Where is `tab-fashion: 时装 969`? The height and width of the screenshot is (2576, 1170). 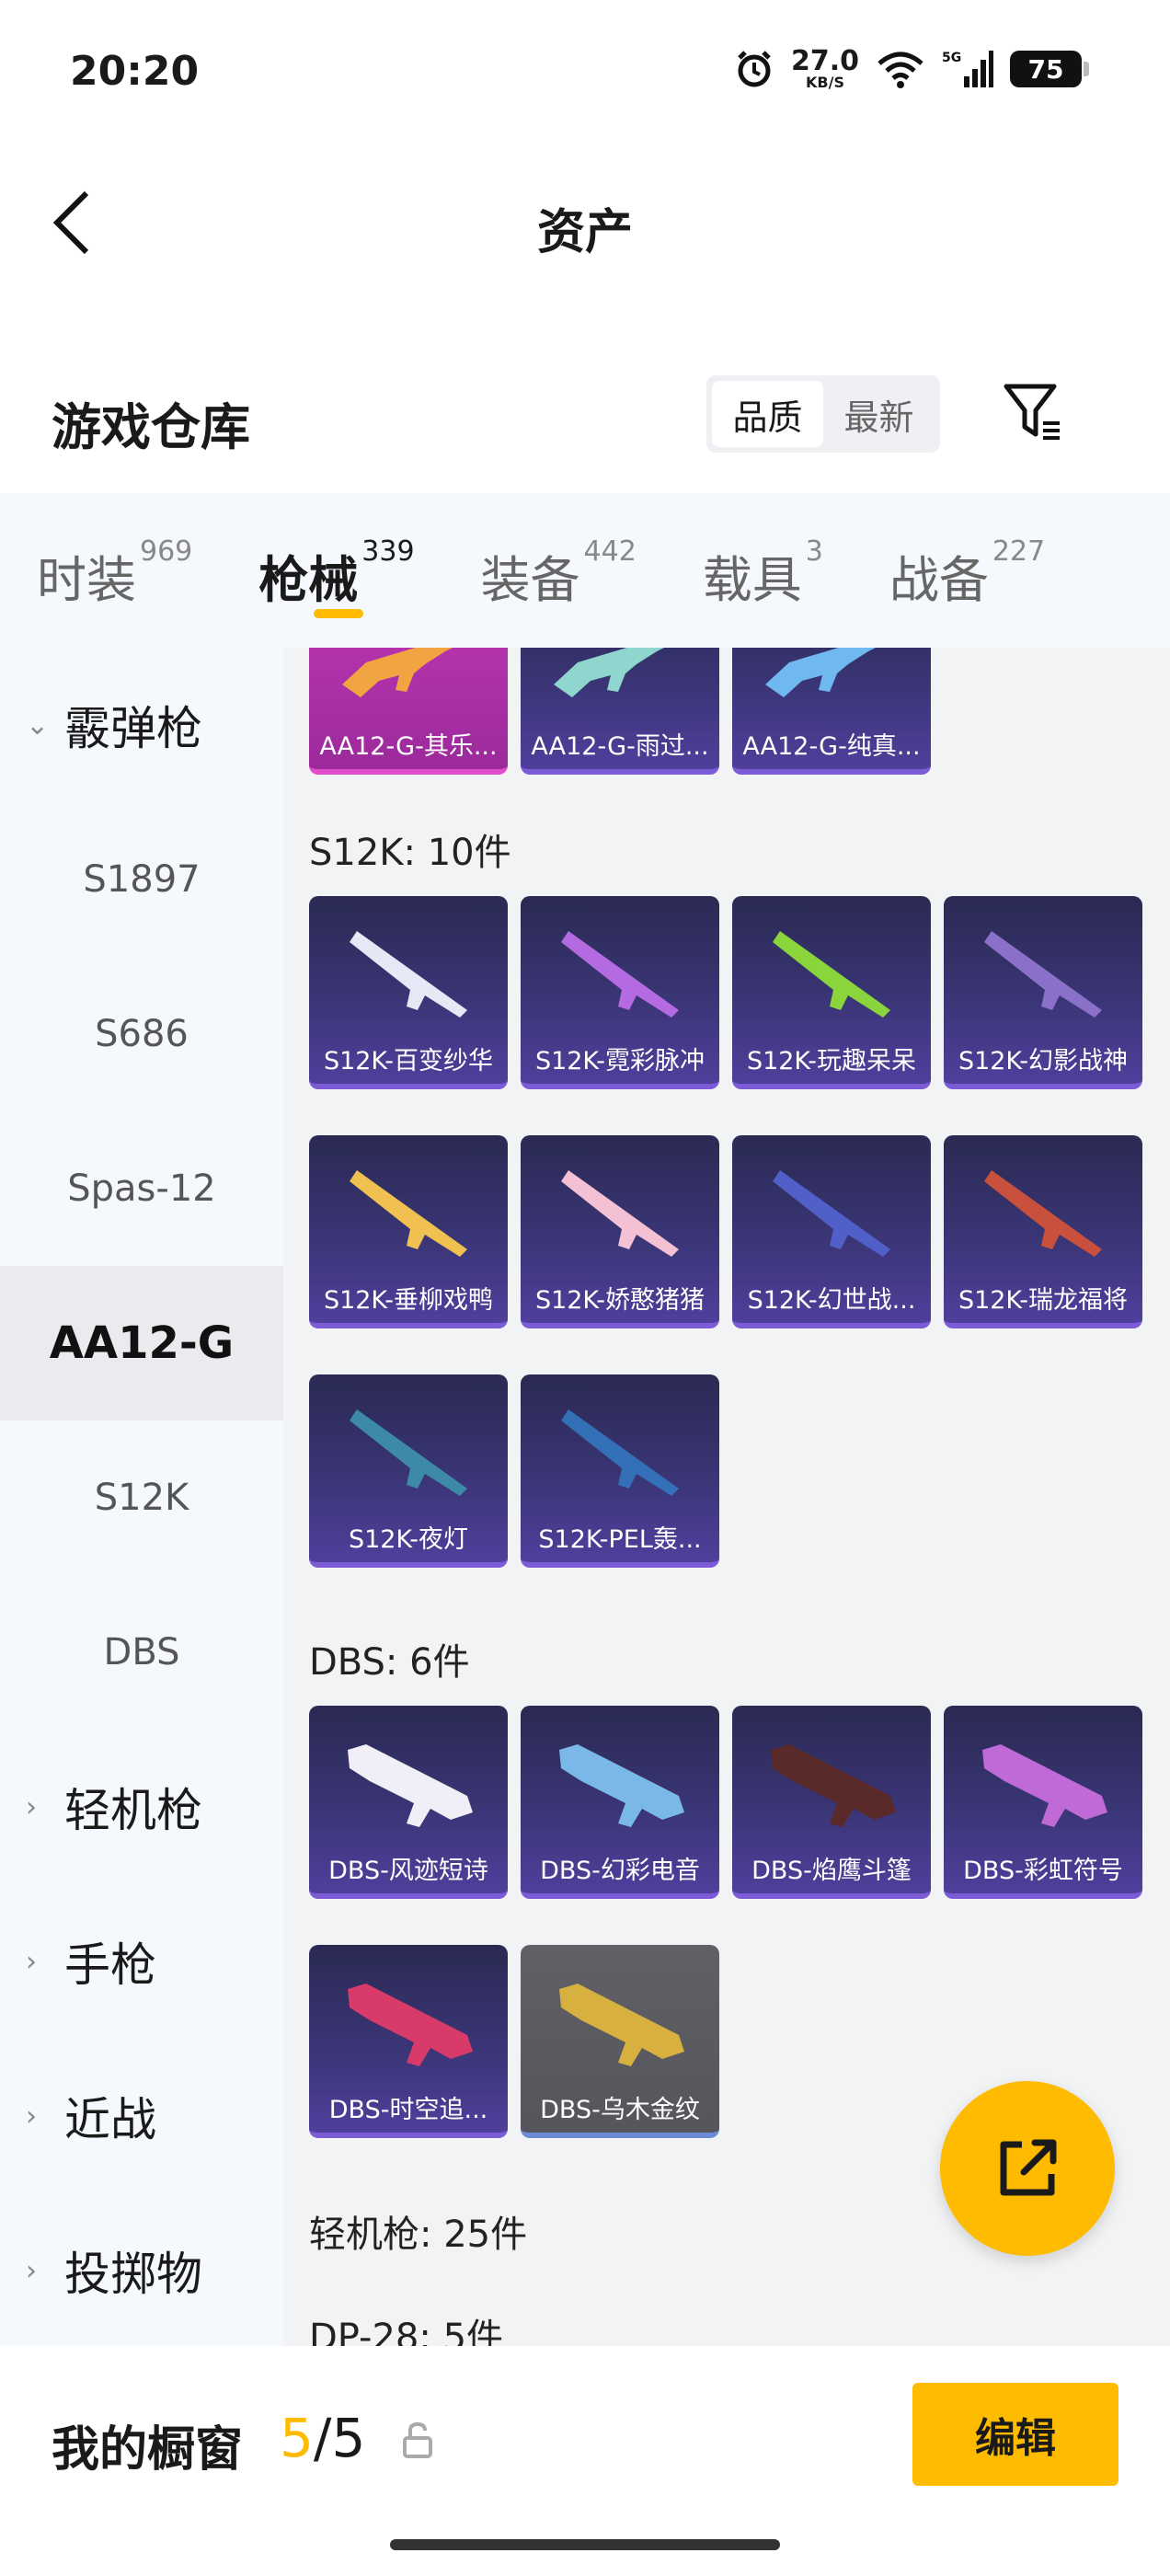 tab-fashion: 时装 969 is located at coordinates (114, 570).